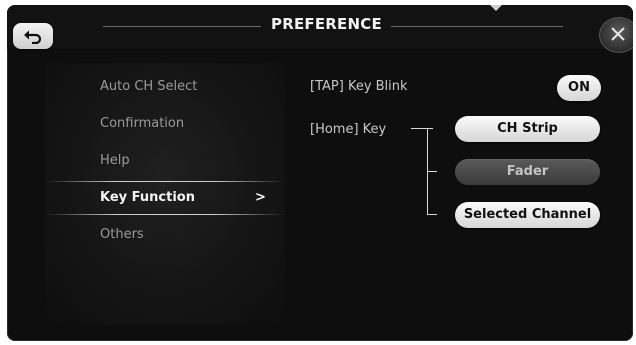 The width and height of the screenshot is (636, 345). I want to click on chevron-right-icon: >, so click(260, 197).